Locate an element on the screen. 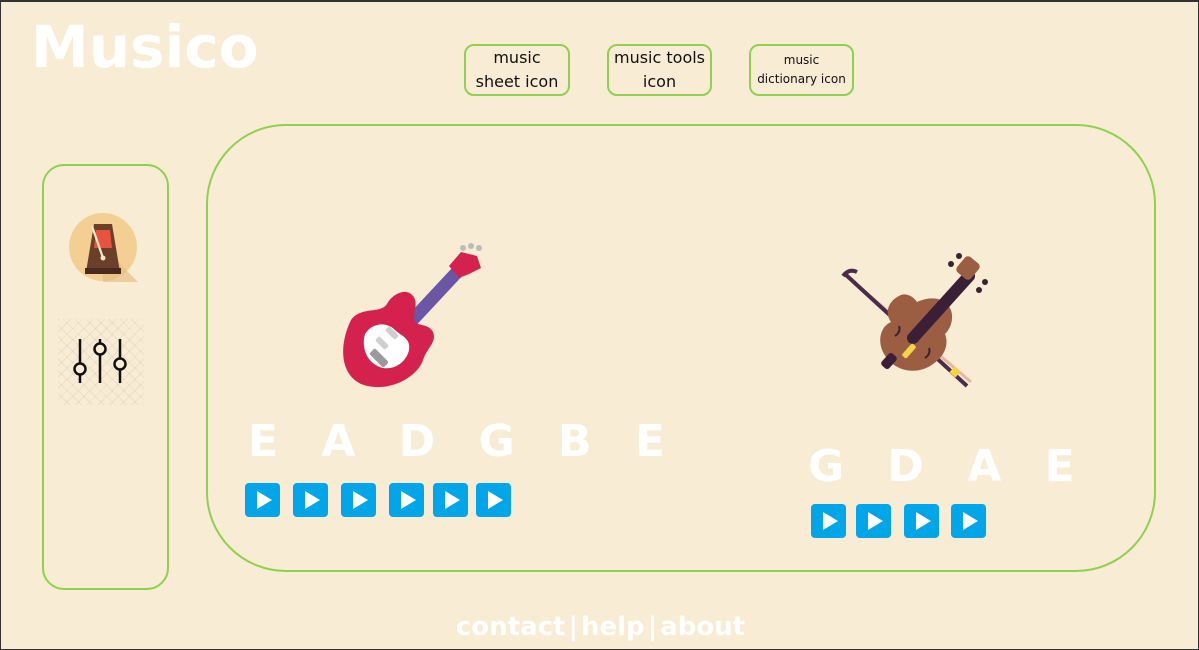 The width and height of the screenshot is (1199, 650). electric-guitar-icon is located at coordinates (412, 315).